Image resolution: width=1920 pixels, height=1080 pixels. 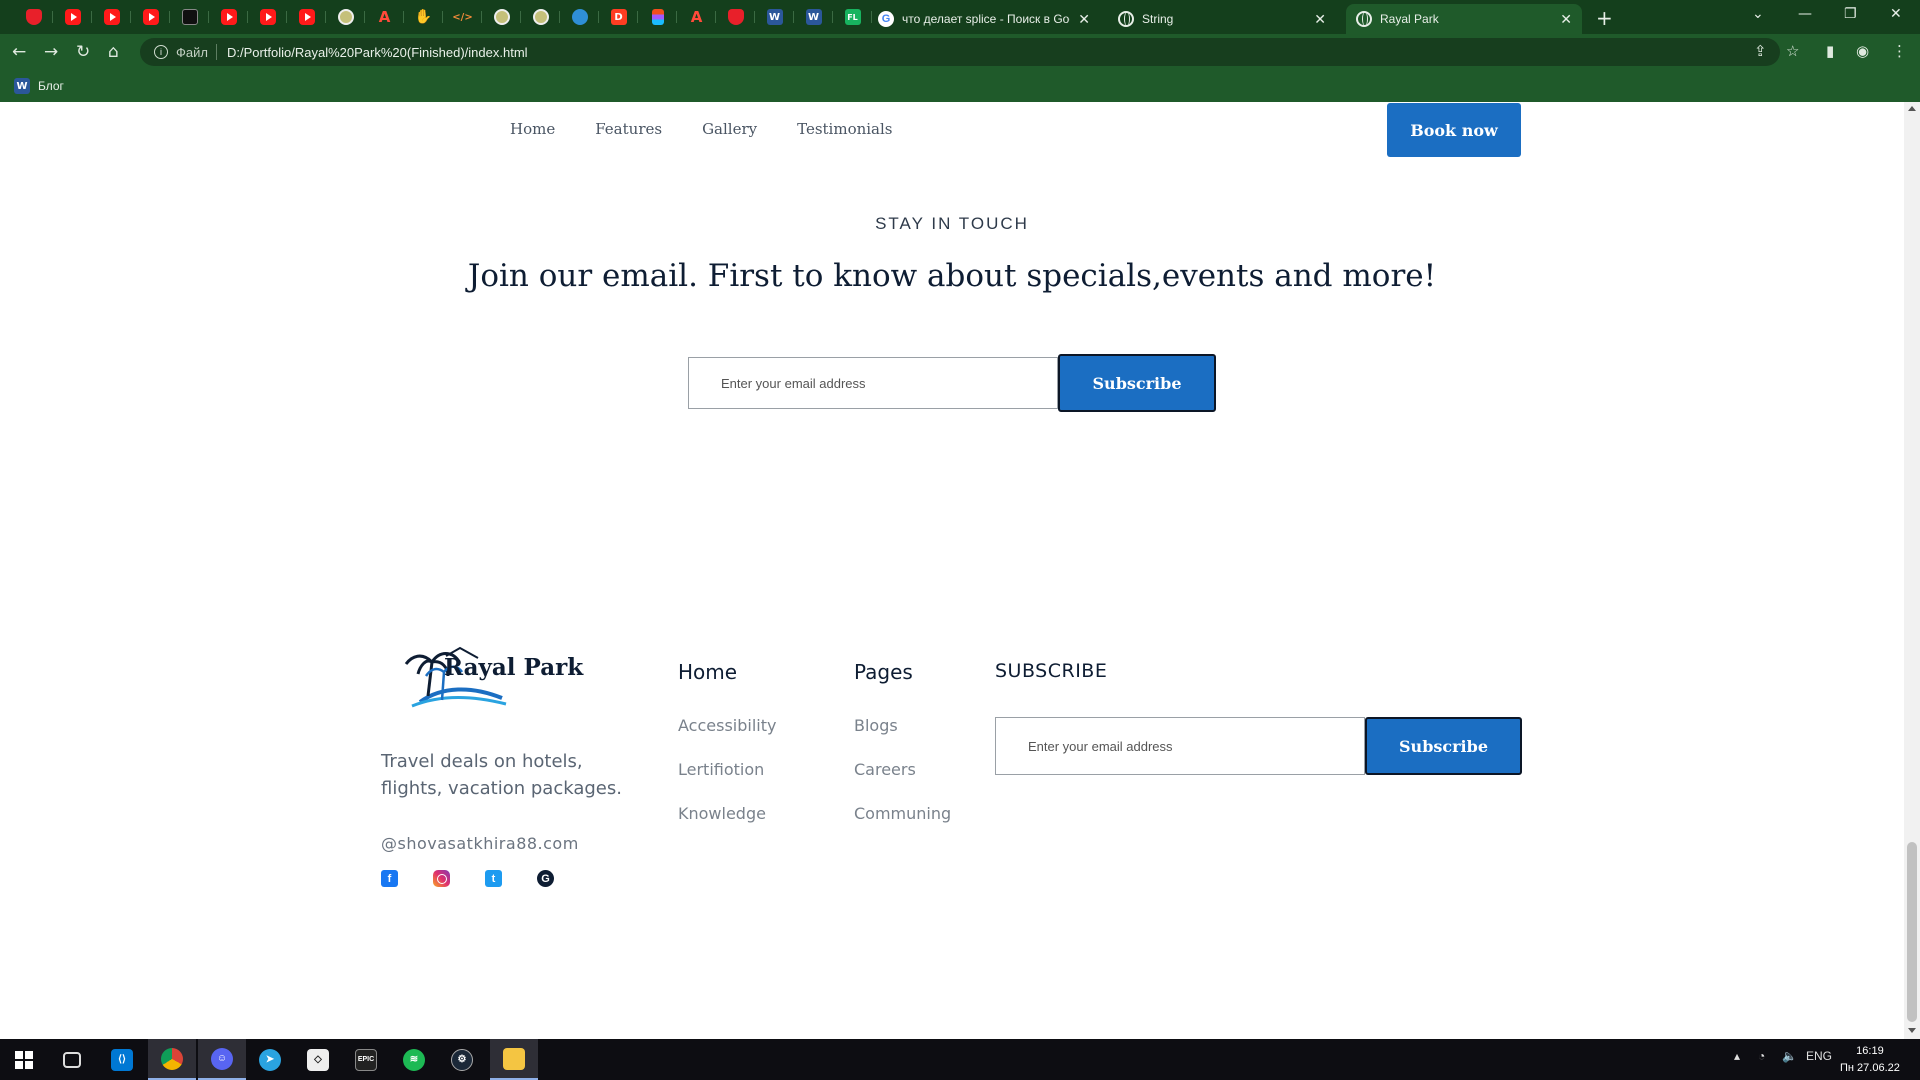 What do you see at coordinates (628, 129) in the screenshot?
I see `nav-features: Features` at bounding box center [628, 129].